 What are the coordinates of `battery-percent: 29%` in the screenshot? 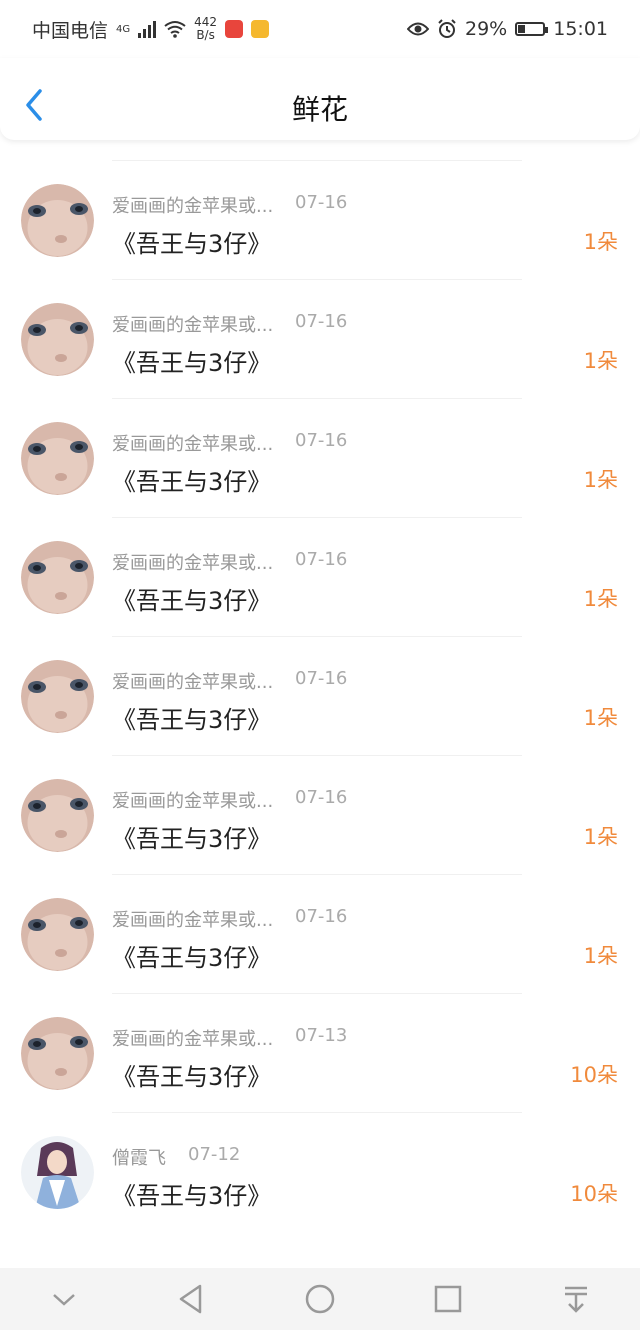 It's located at (486, 29).